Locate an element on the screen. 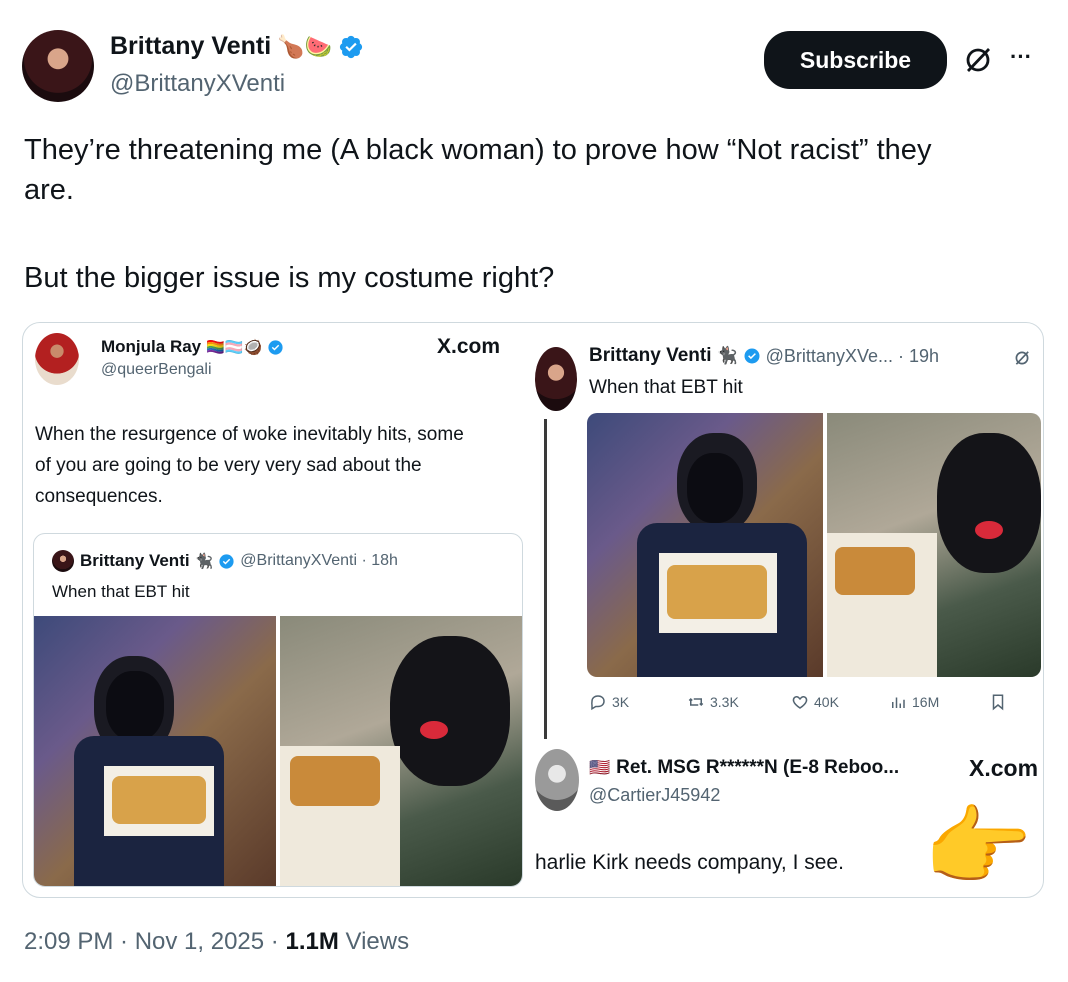 The height and width of the screenshot is (982, 1068). quote-name-row: Brittany Venti 🐈‍⬛ @BrittanyXVenti · 18h is located at coordinates (239, 561).